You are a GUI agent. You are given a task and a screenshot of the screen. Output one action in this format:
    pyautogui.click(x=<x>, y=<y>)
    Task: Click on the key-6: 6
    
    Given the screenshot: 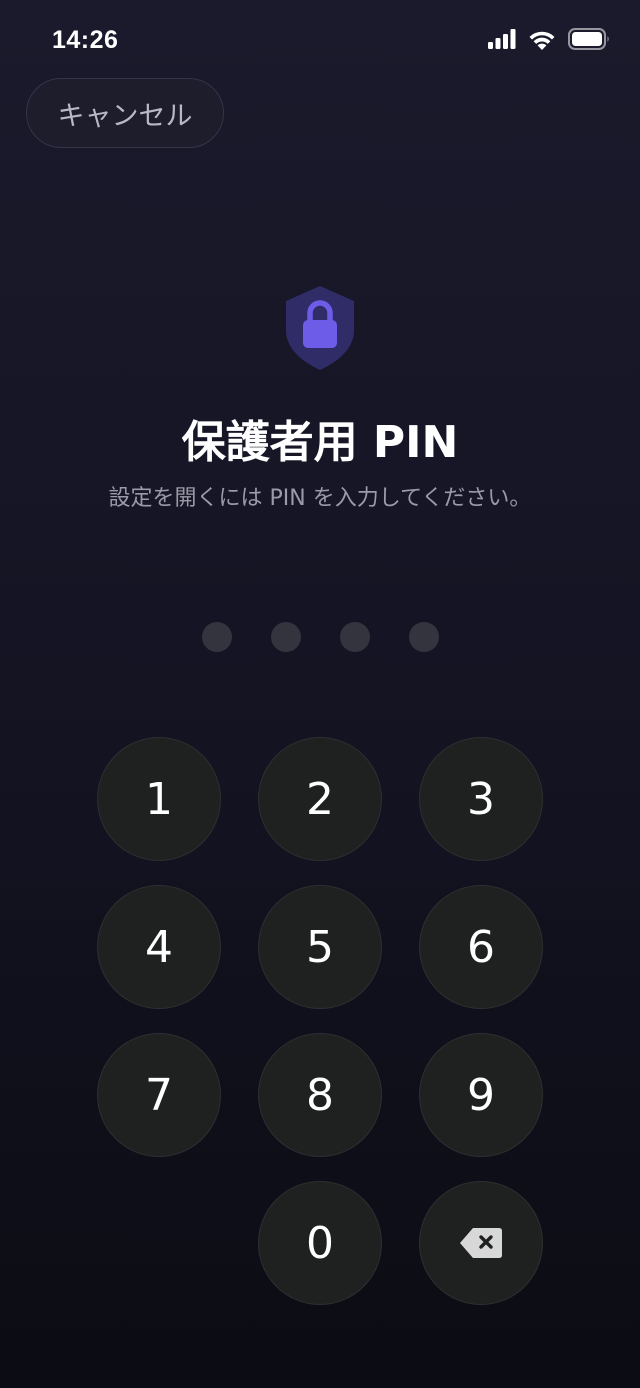 What is the action you would take?
    pyautogui.click(x=481, y=947)
    